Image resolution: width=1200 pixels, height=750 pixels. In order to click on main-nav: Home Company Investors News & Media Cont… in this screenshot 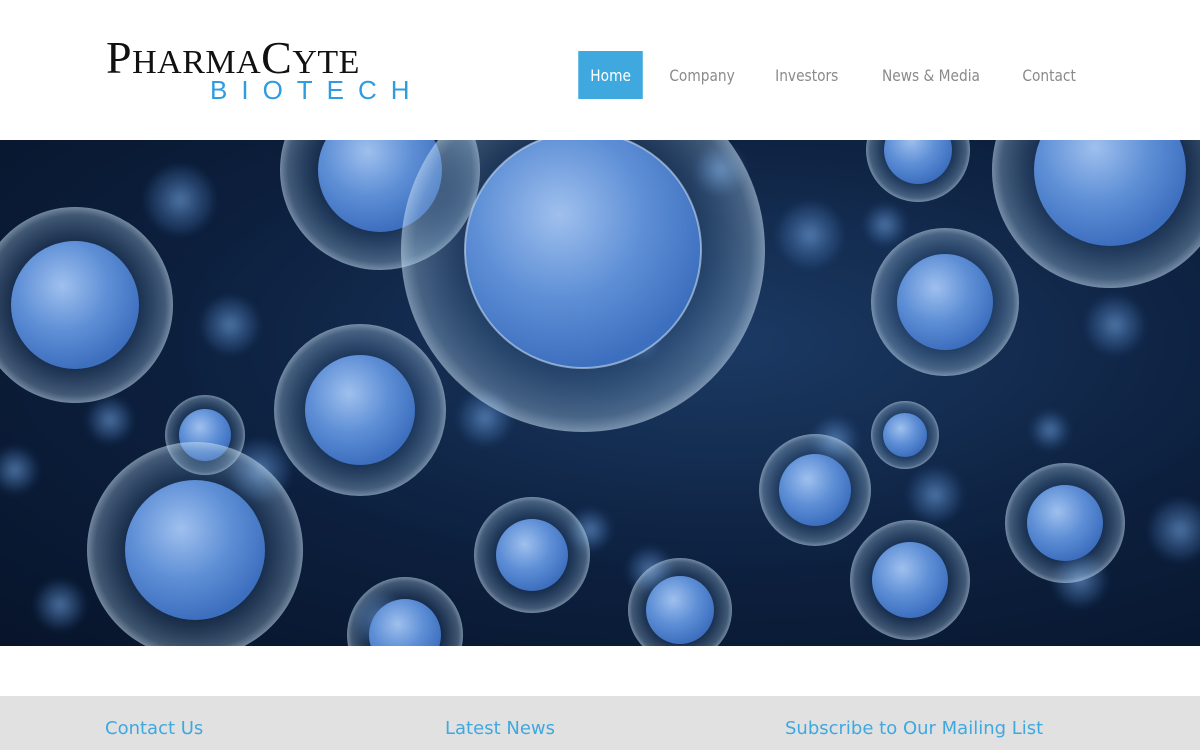, I will do `click(832, 75)`.